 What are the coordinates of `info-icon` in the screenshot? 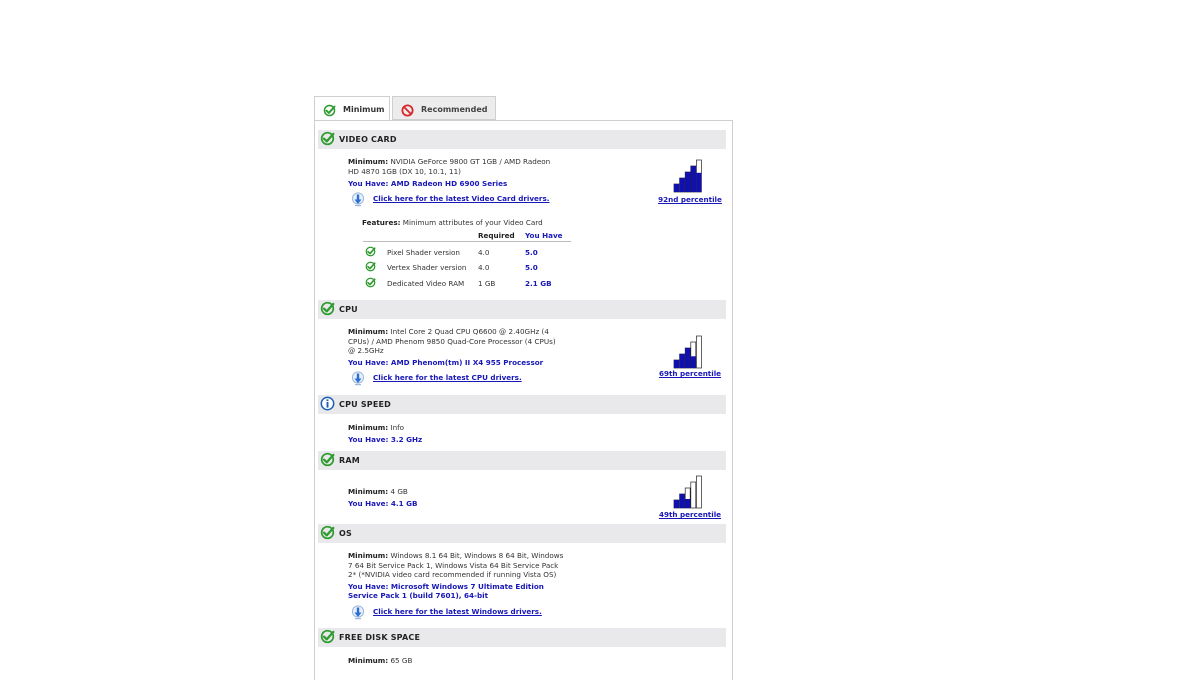 It's located at (327, 403).